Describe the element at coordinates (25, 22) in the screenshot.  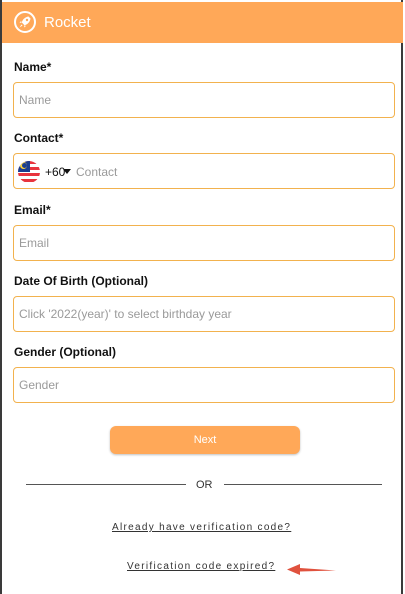
I see `rocket-icon` at that location.